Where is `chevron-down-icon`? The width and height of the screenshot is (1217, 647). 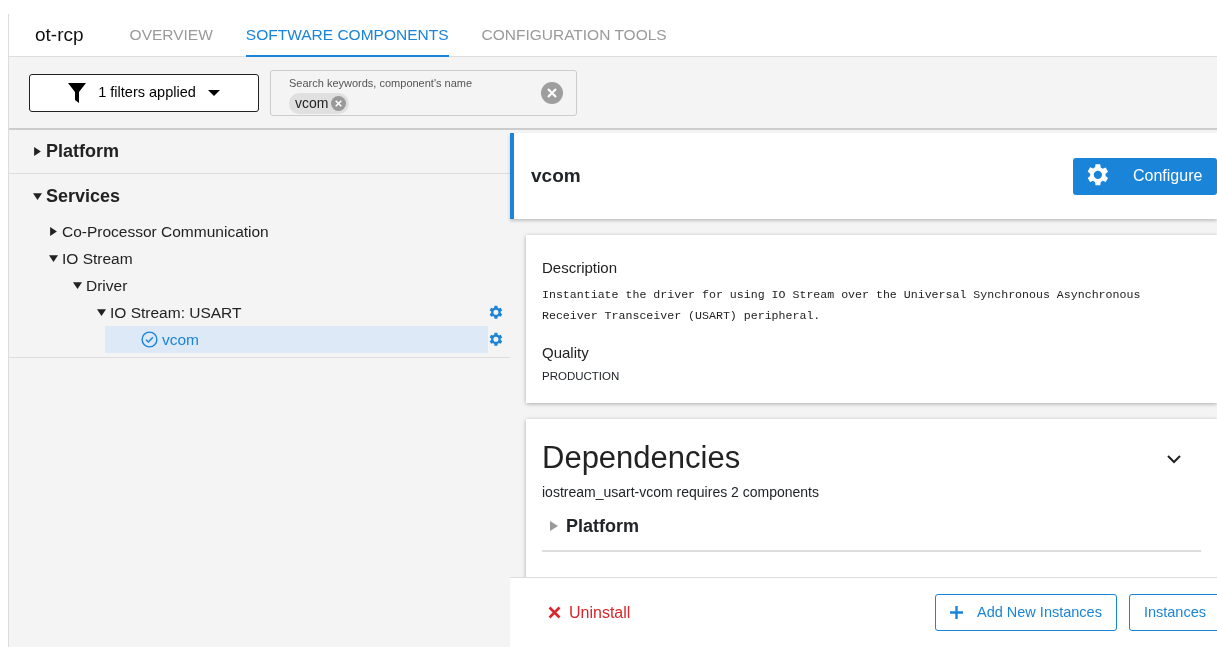 chevron-down-icon is located at coordinates (1174, 458).